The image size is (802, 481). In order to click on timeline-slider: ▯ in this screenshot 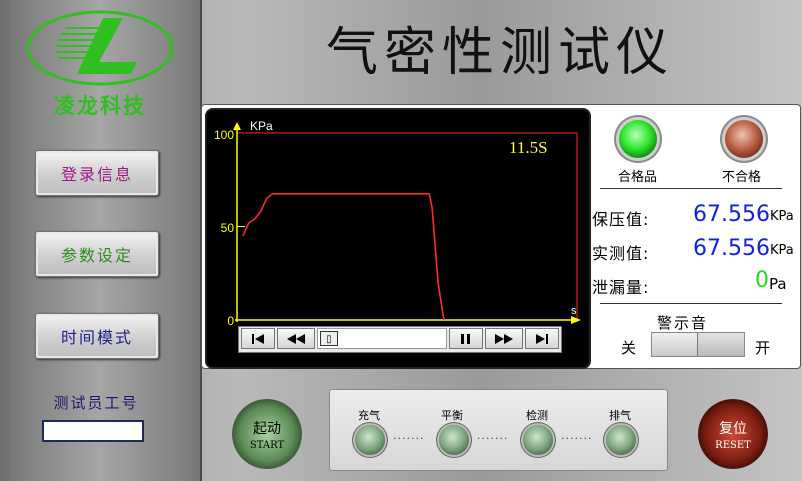, I will do `click(382, 338)`.